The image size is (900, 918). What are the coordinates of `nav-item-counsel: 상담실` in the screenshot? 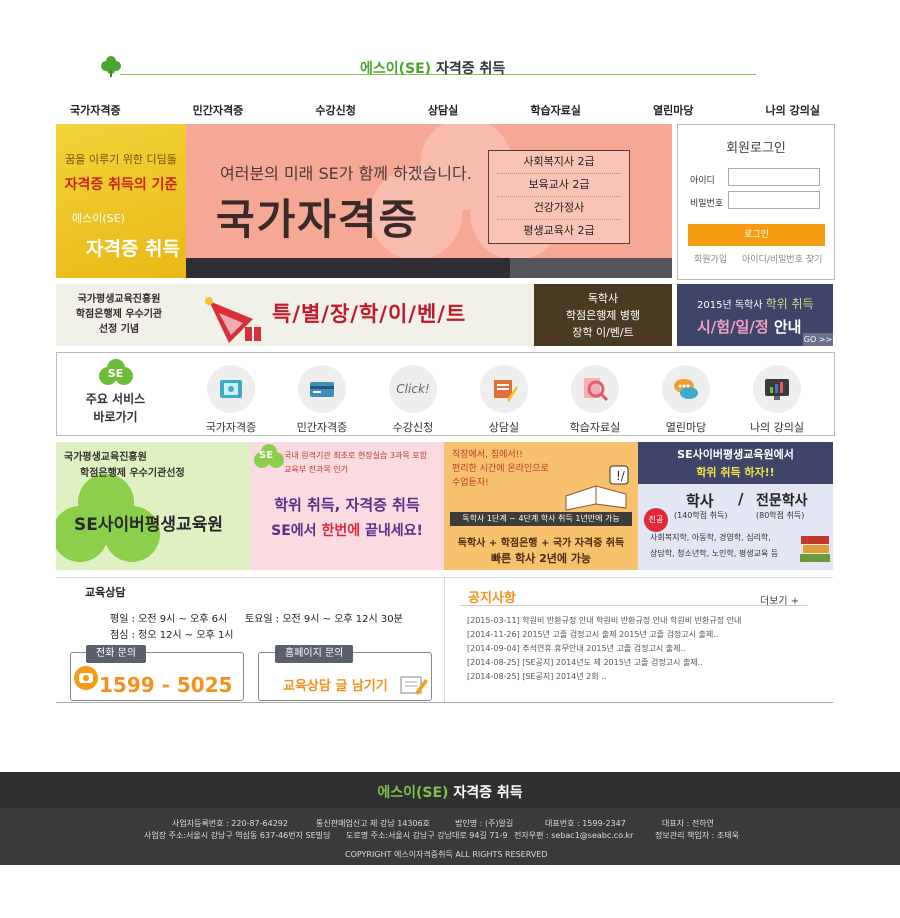 It's located at (443, 110).